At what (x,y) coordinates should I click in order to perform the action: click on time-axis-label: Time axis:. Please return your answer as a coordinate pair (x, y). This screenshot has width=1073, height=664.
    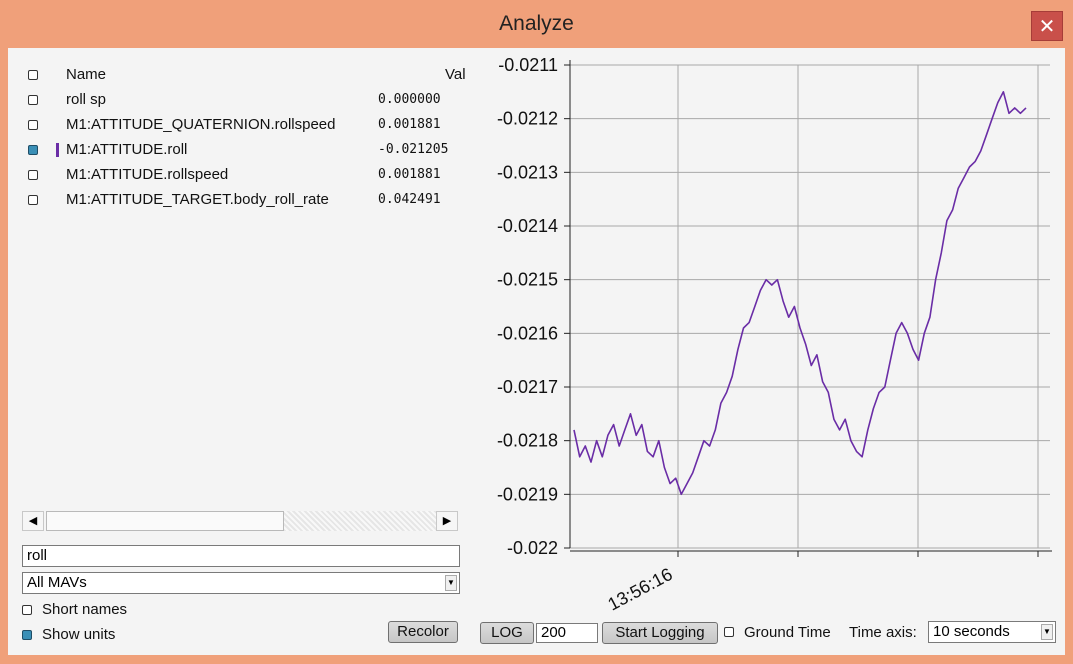
    Looking at the image, I should click on (883, 632).